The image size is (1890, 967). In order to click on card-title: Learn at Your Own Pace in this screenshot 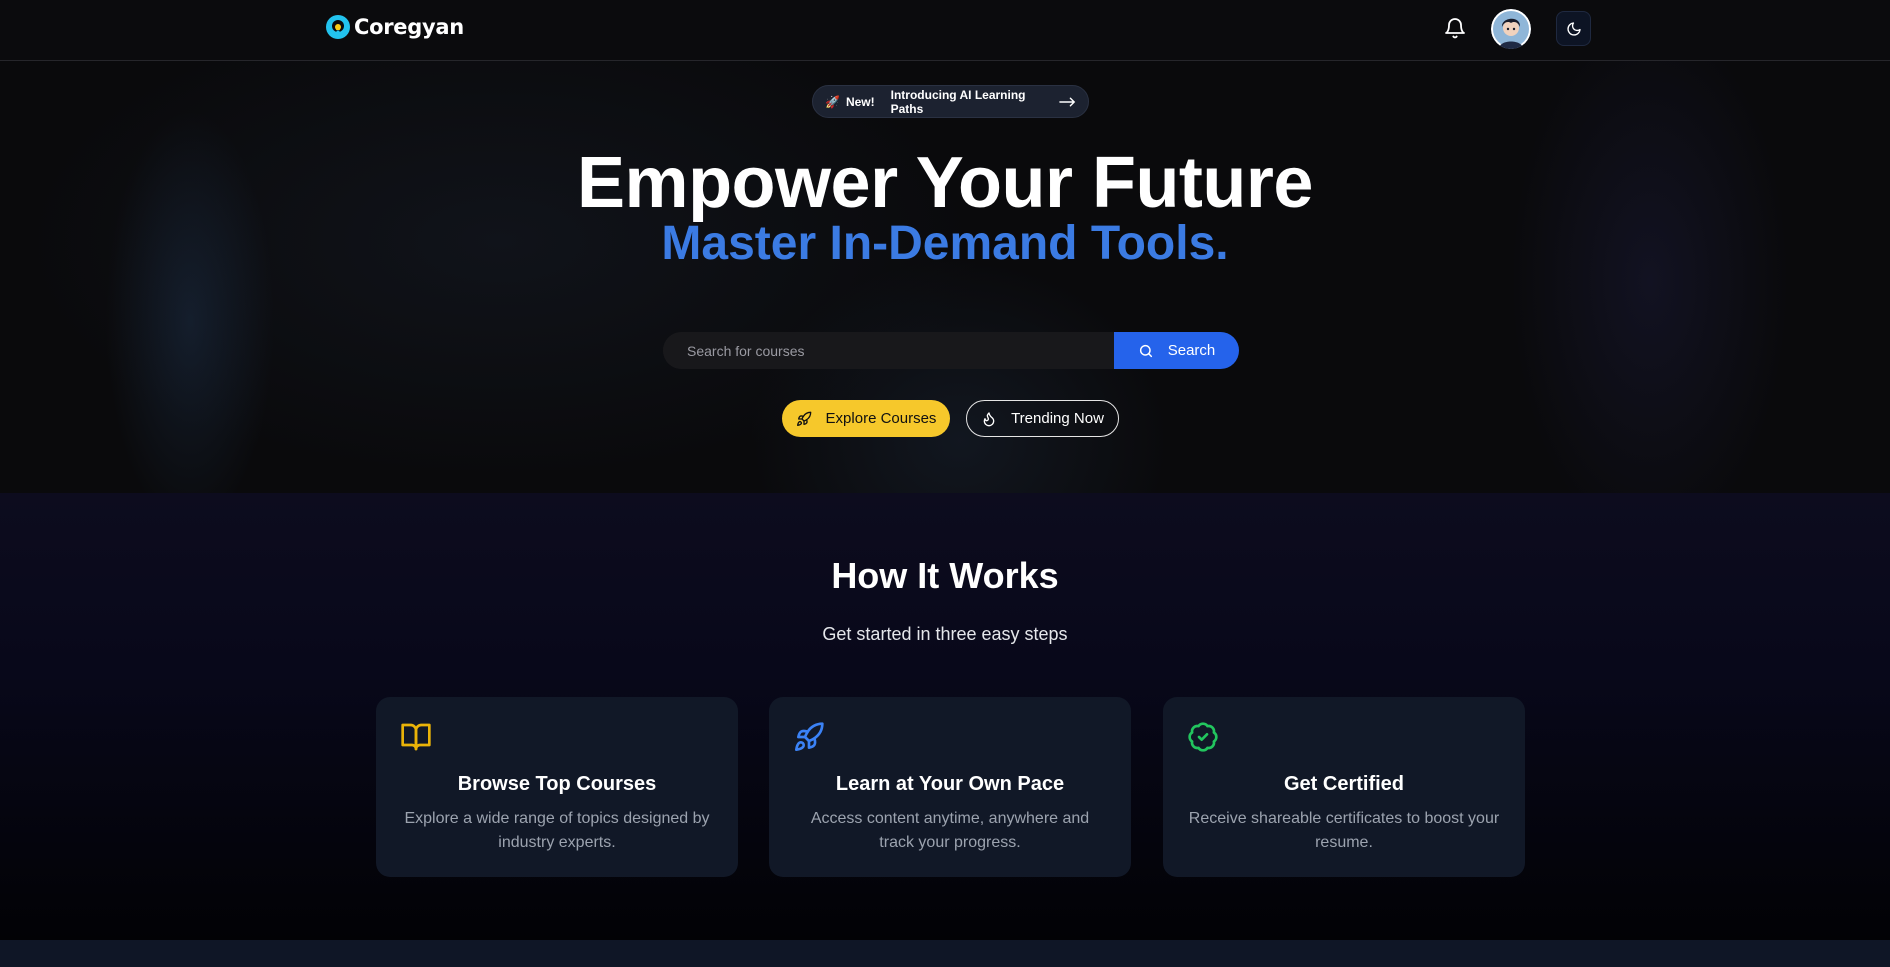, I will do `click(950, 784)`.